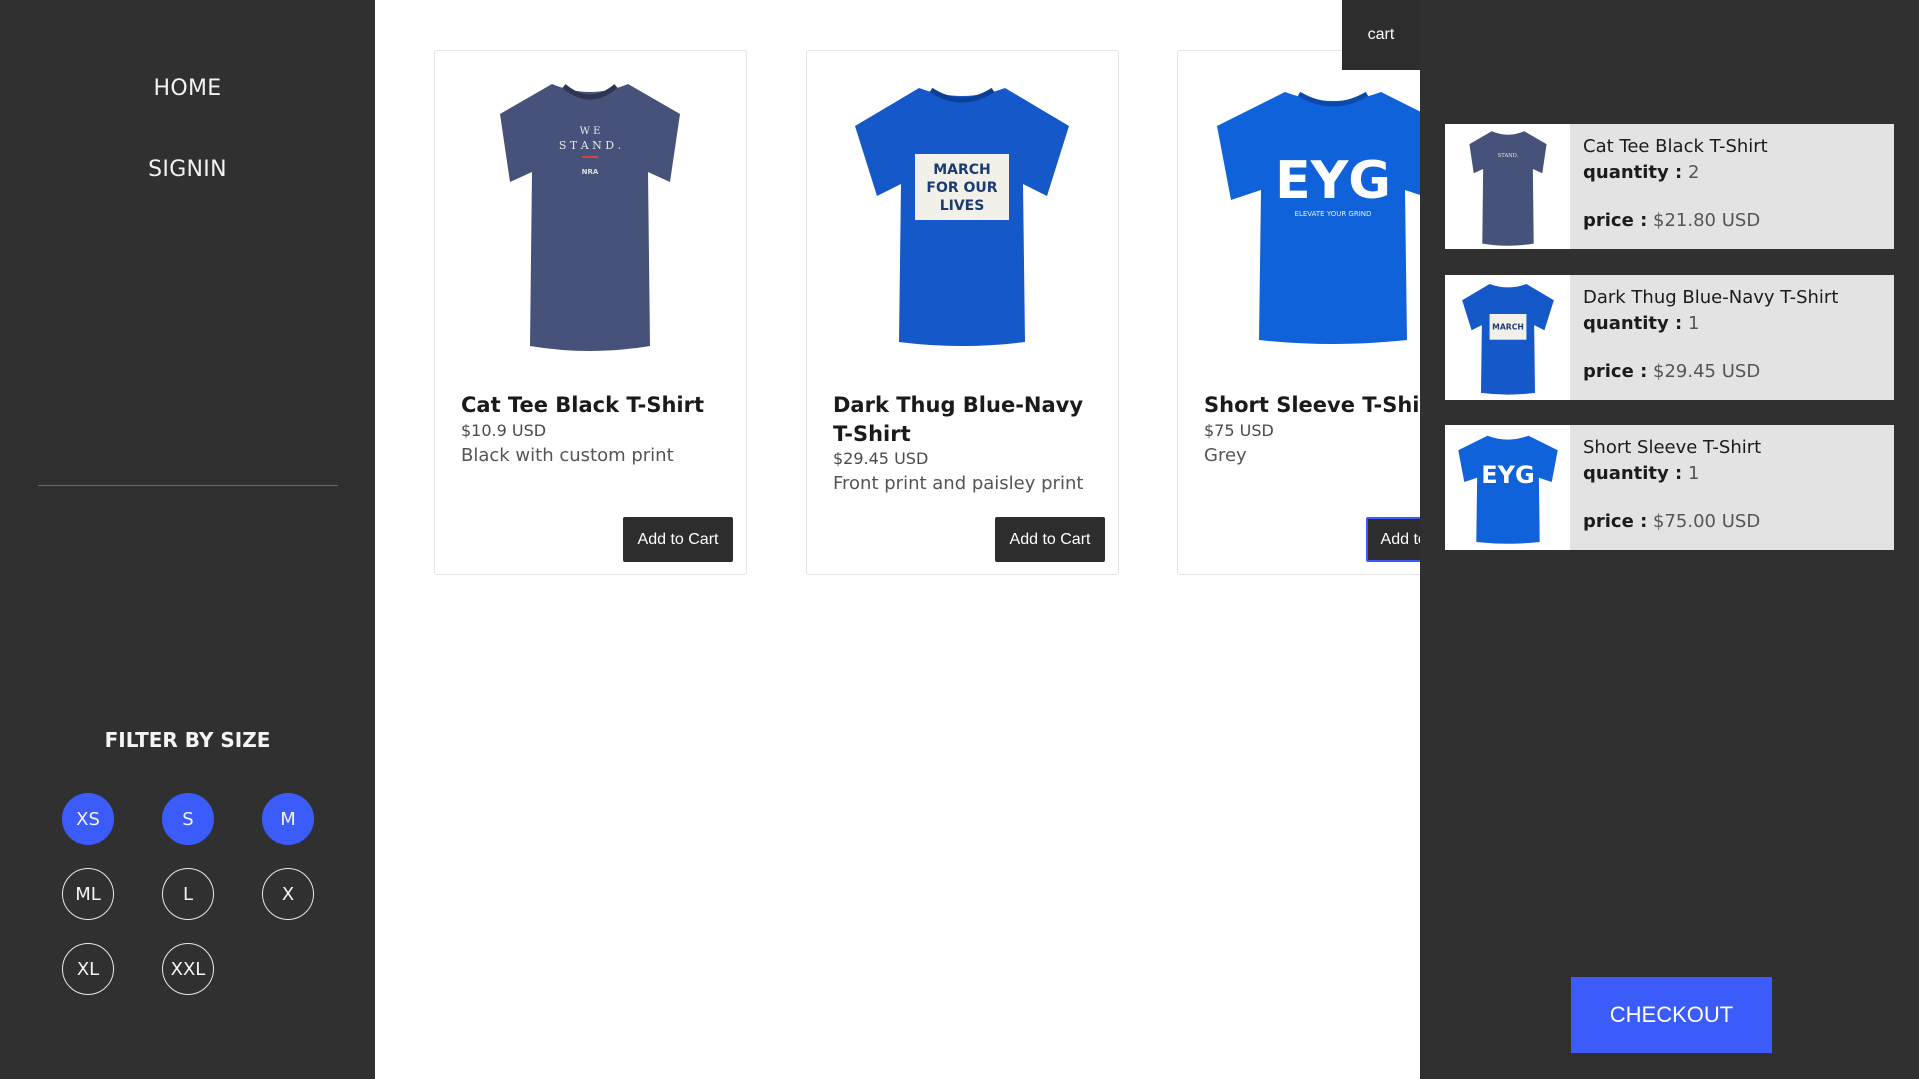 The height and width of the screenshot is (1079, 1919). I want to click on size-ml-button: ML, so click(88, 894).